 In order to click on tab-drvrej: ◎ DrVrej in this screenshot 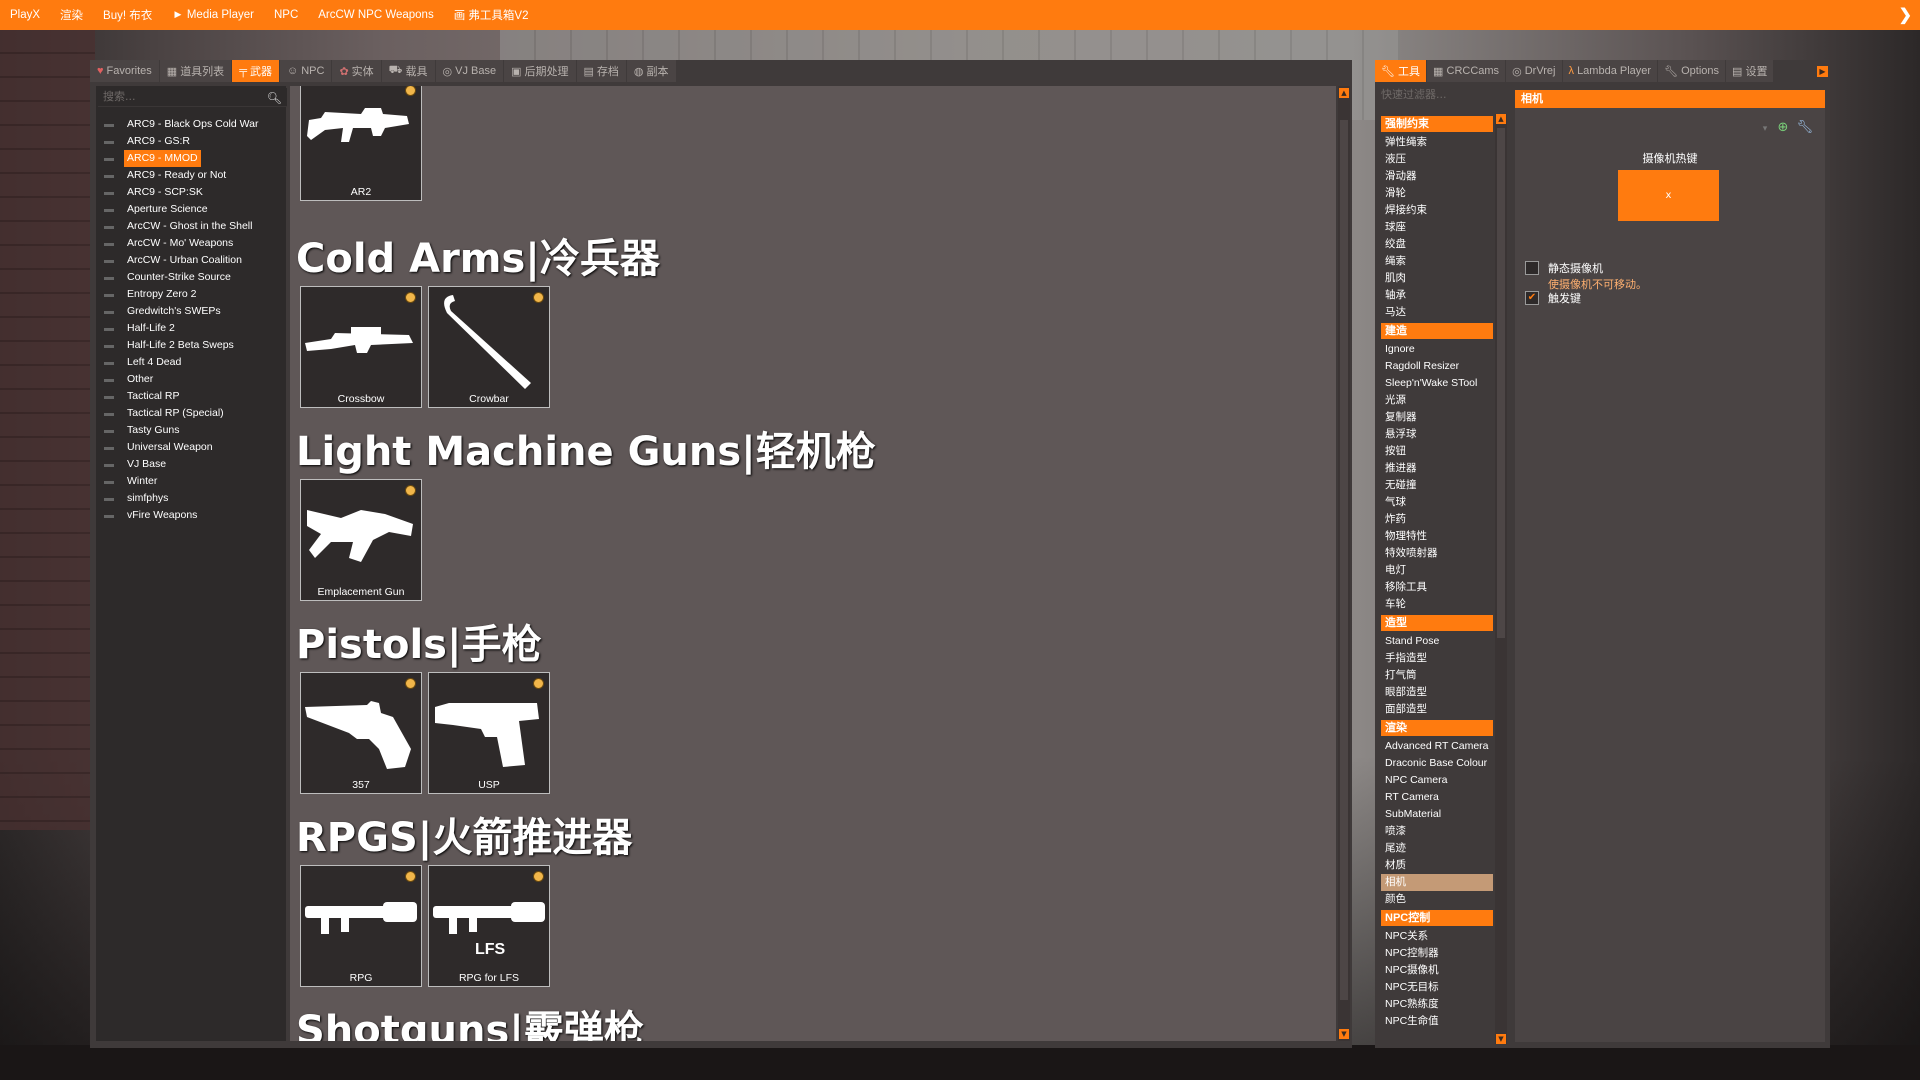, I will do `click(1534, 71)`.